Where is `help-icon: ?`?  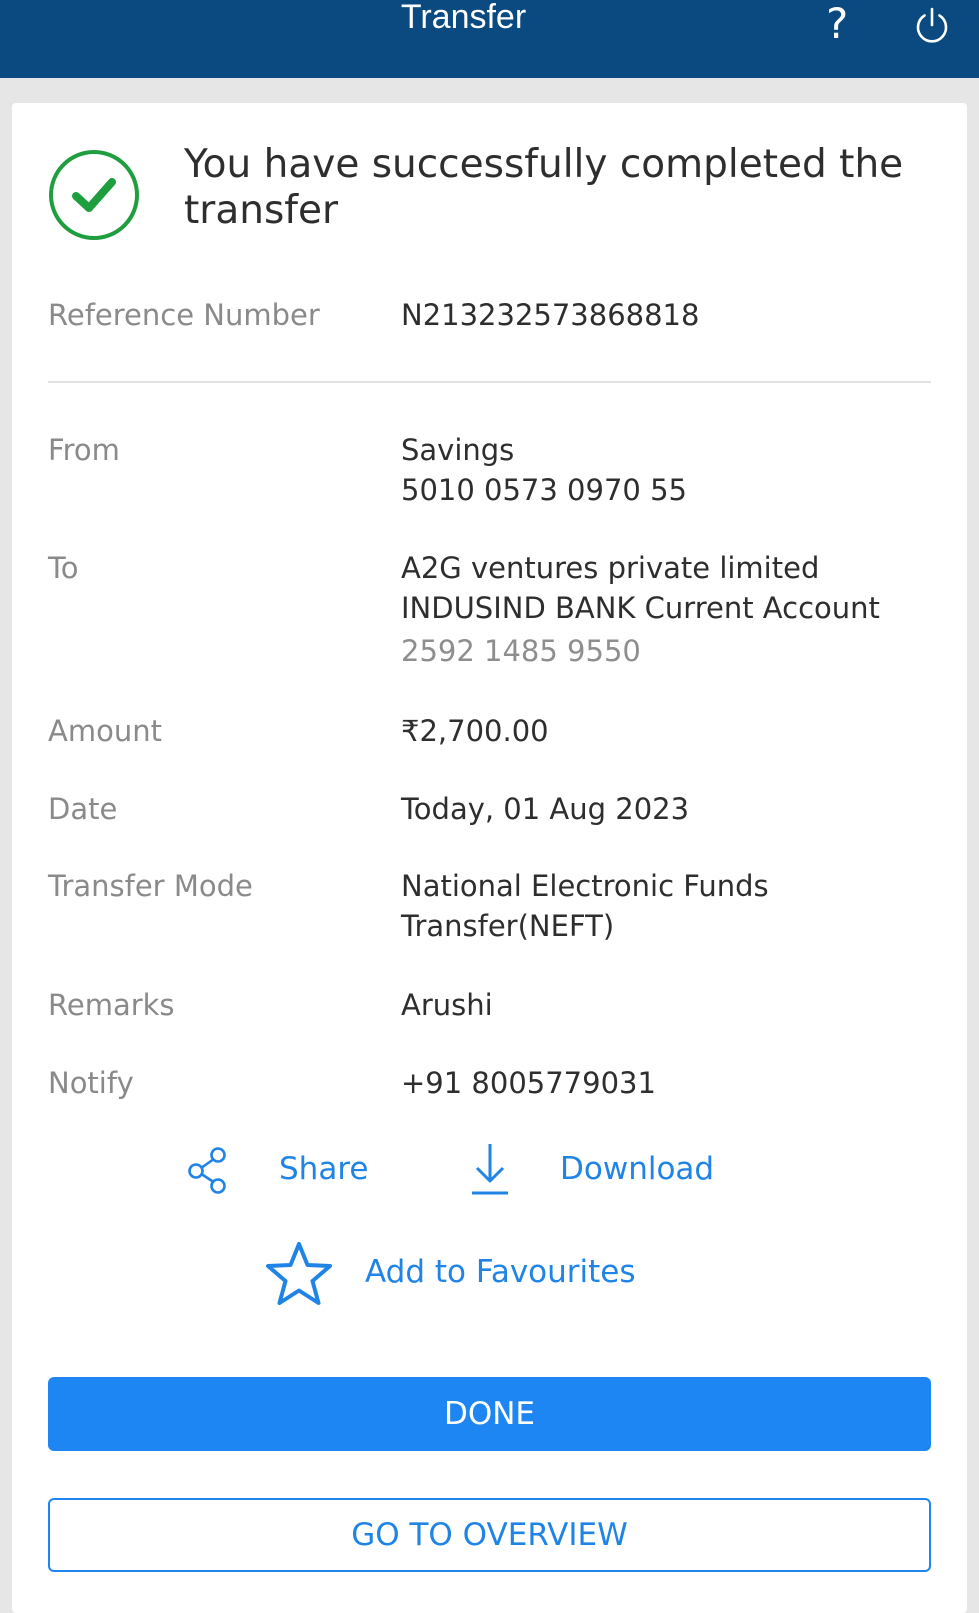 help-icon: ? is located at coordinates (837, 24).